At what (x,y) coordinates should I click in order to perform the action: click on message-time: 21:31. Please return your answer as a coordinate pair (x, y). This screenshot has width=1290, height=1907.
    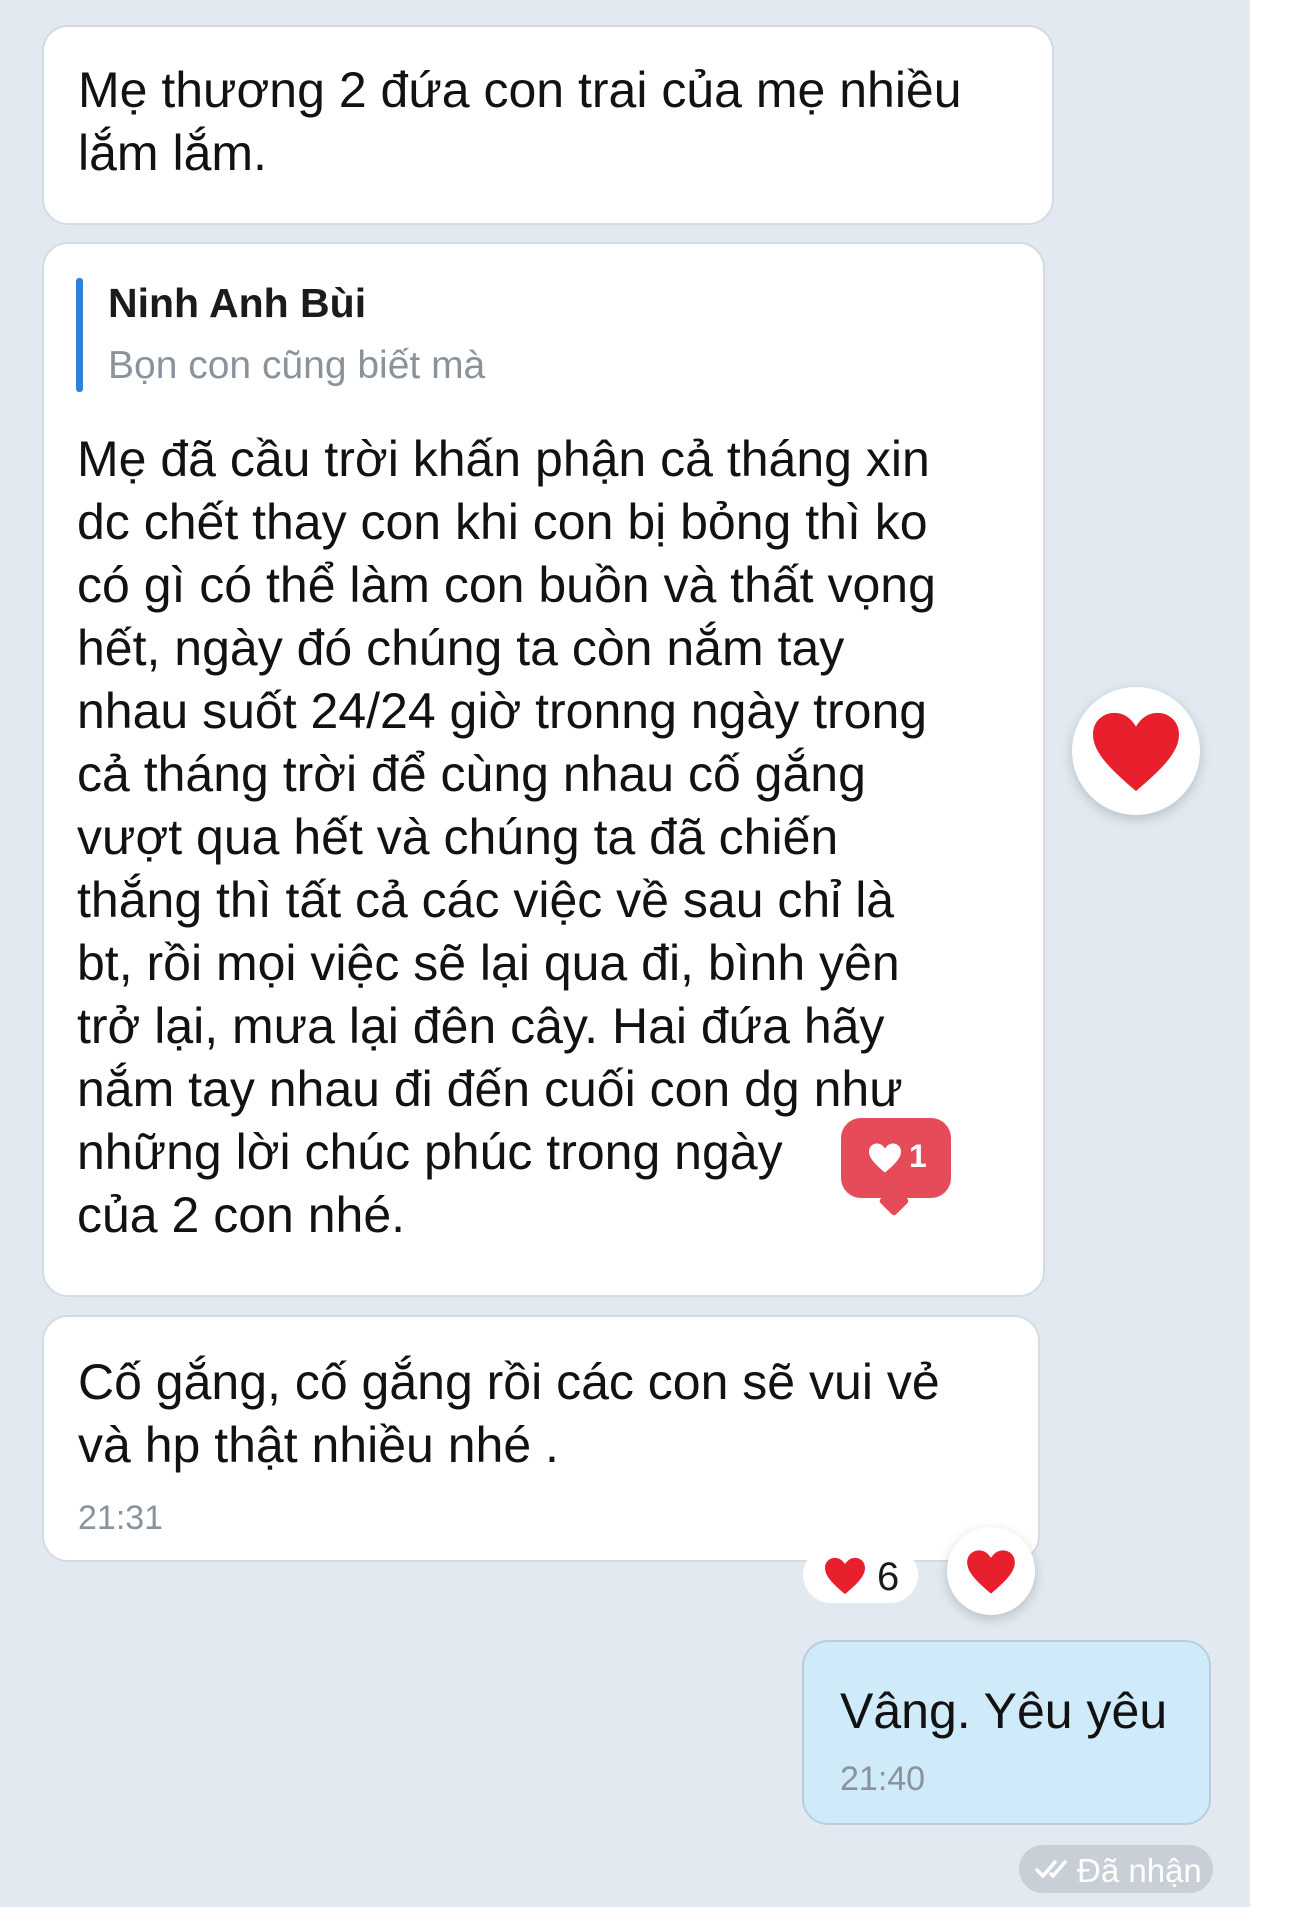
    Looking at the image, I should click on (121, 1518).